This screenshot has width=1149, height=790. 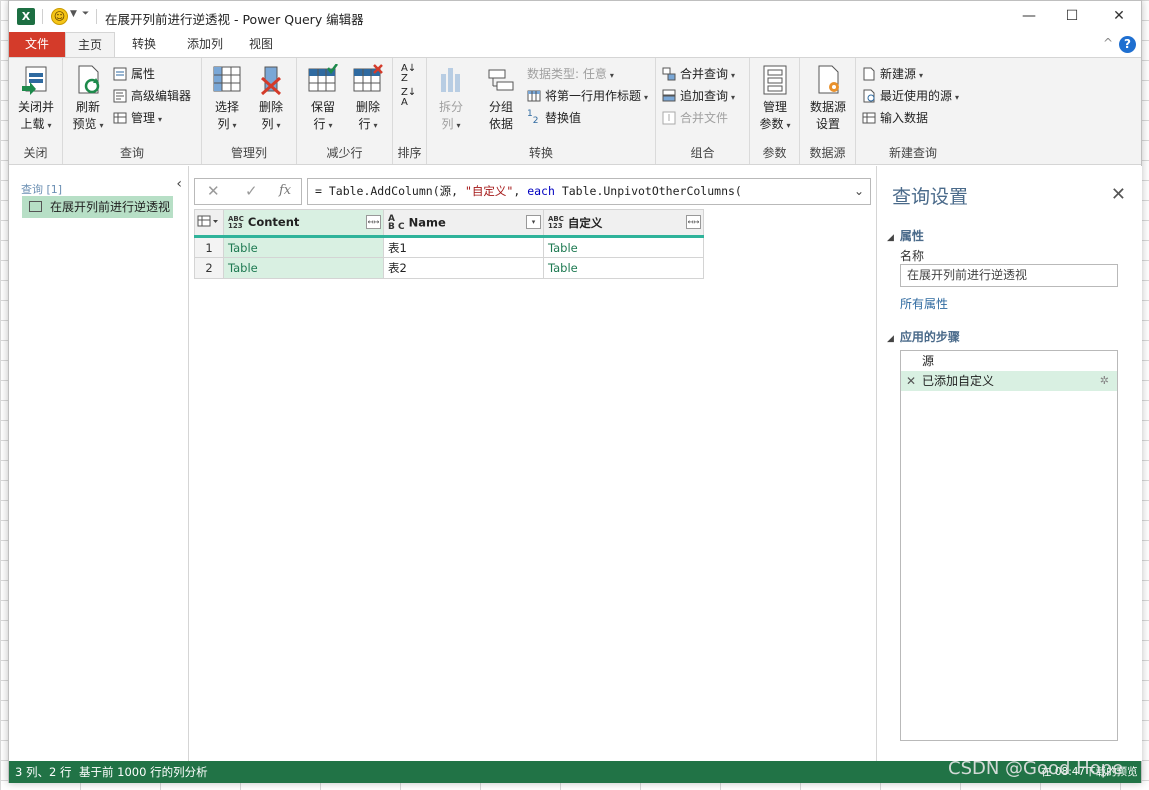 I want to click on close-icon: ✕, so click(x=1118, y=194).